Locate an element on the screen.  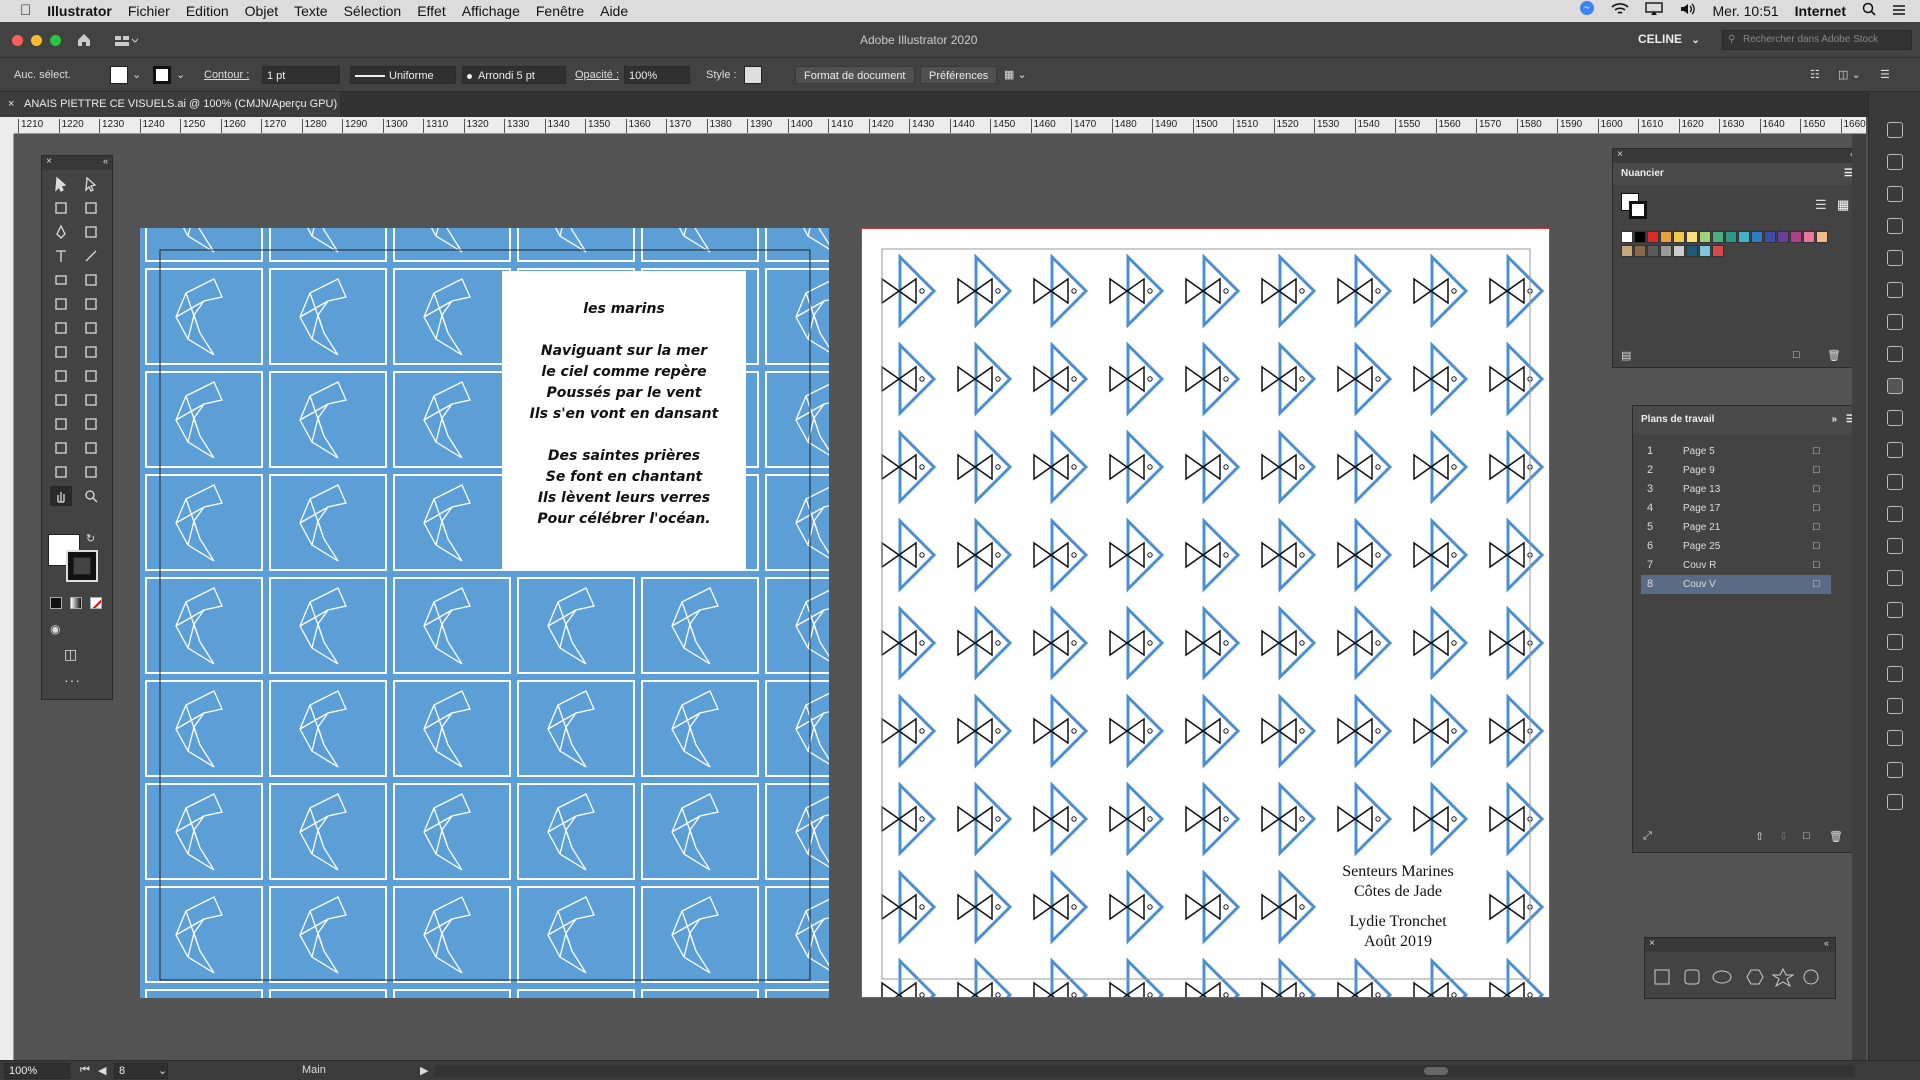
close-tab-icon: × is located at coordinates (11, 104).